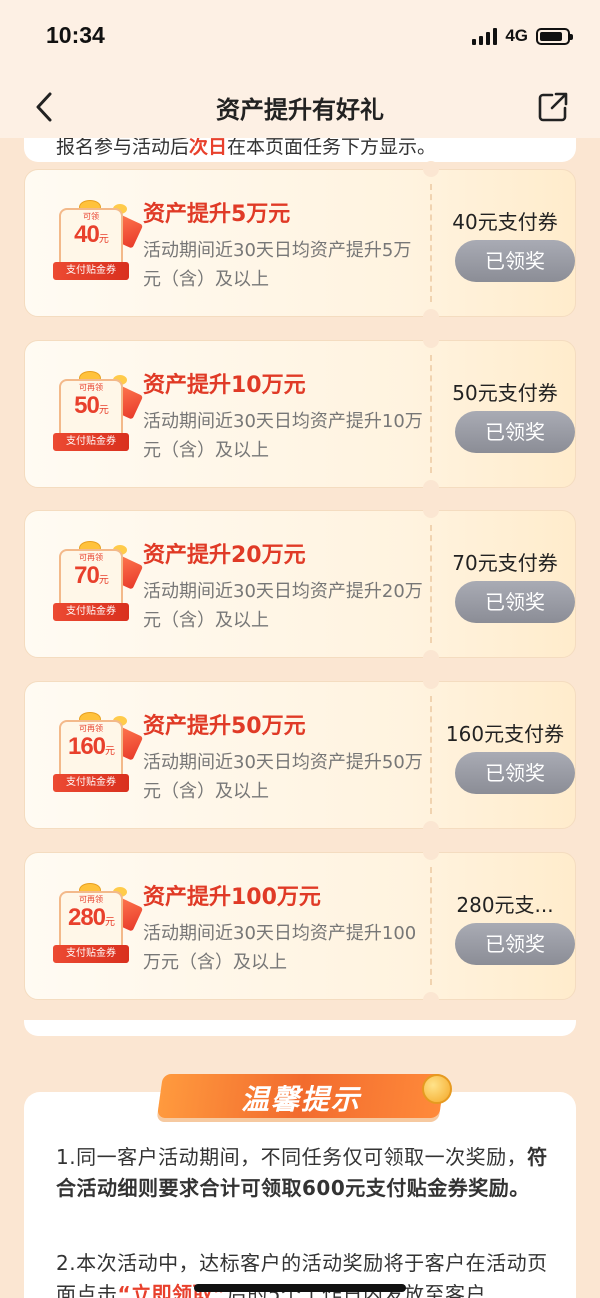 The height and width of the screenshot is (1298, 600). I want to click on nav-bar: 资产提升有好礼, so click(300, 107).